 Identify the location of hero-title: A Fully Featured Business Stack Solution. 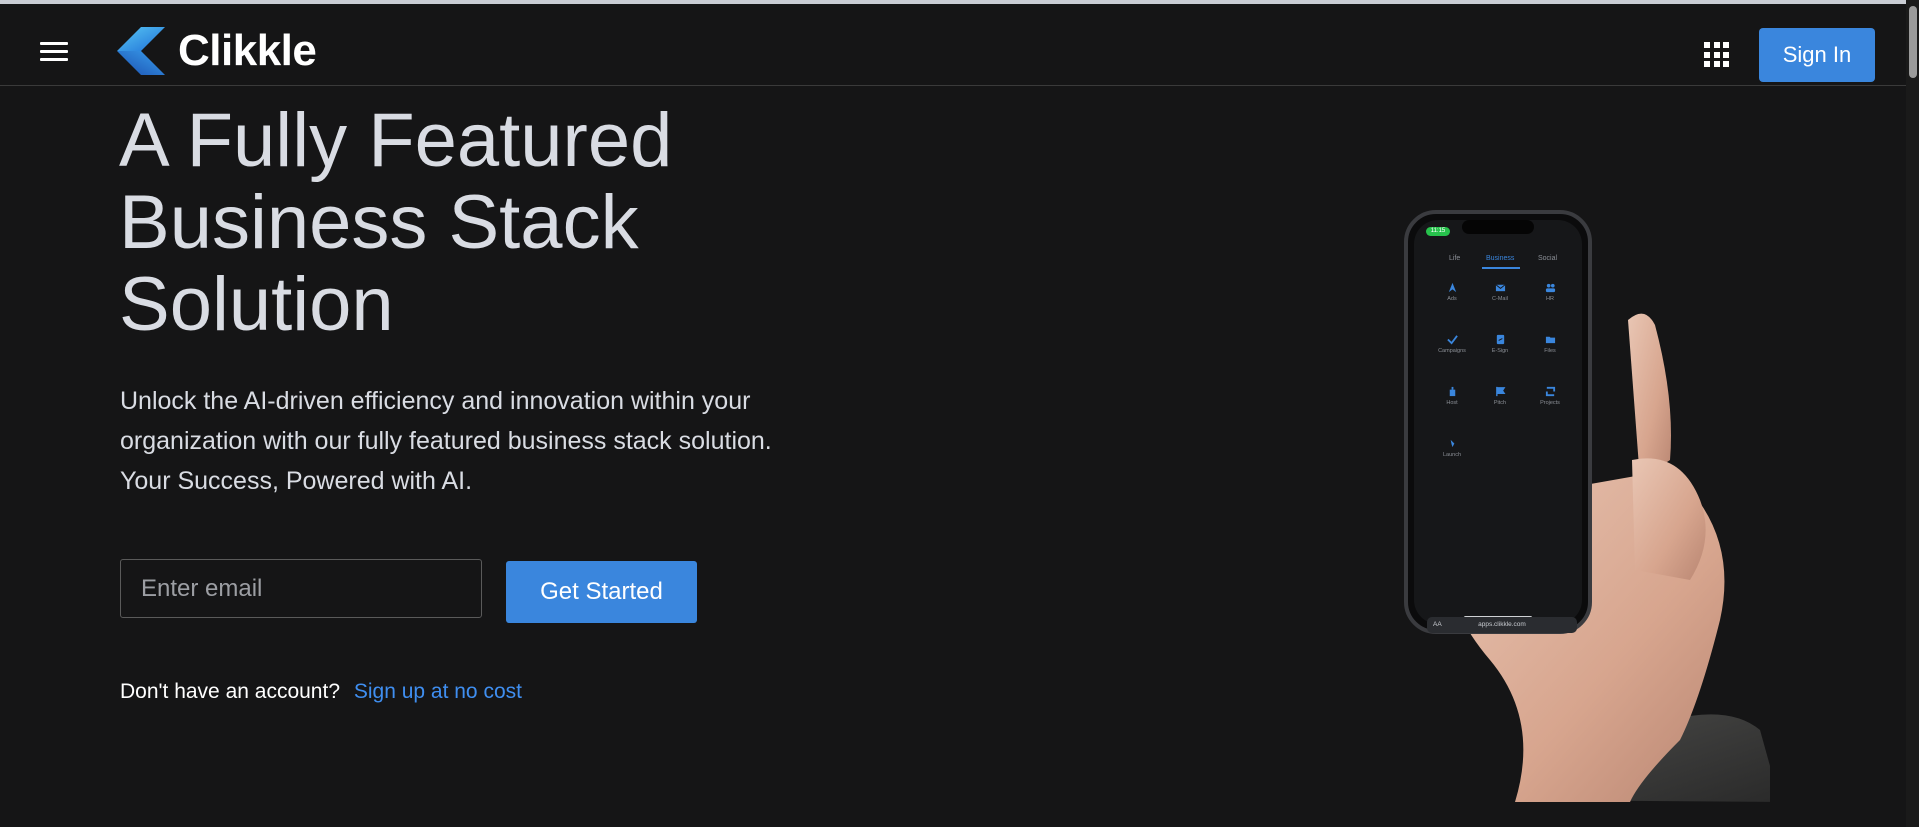
(469, 223).